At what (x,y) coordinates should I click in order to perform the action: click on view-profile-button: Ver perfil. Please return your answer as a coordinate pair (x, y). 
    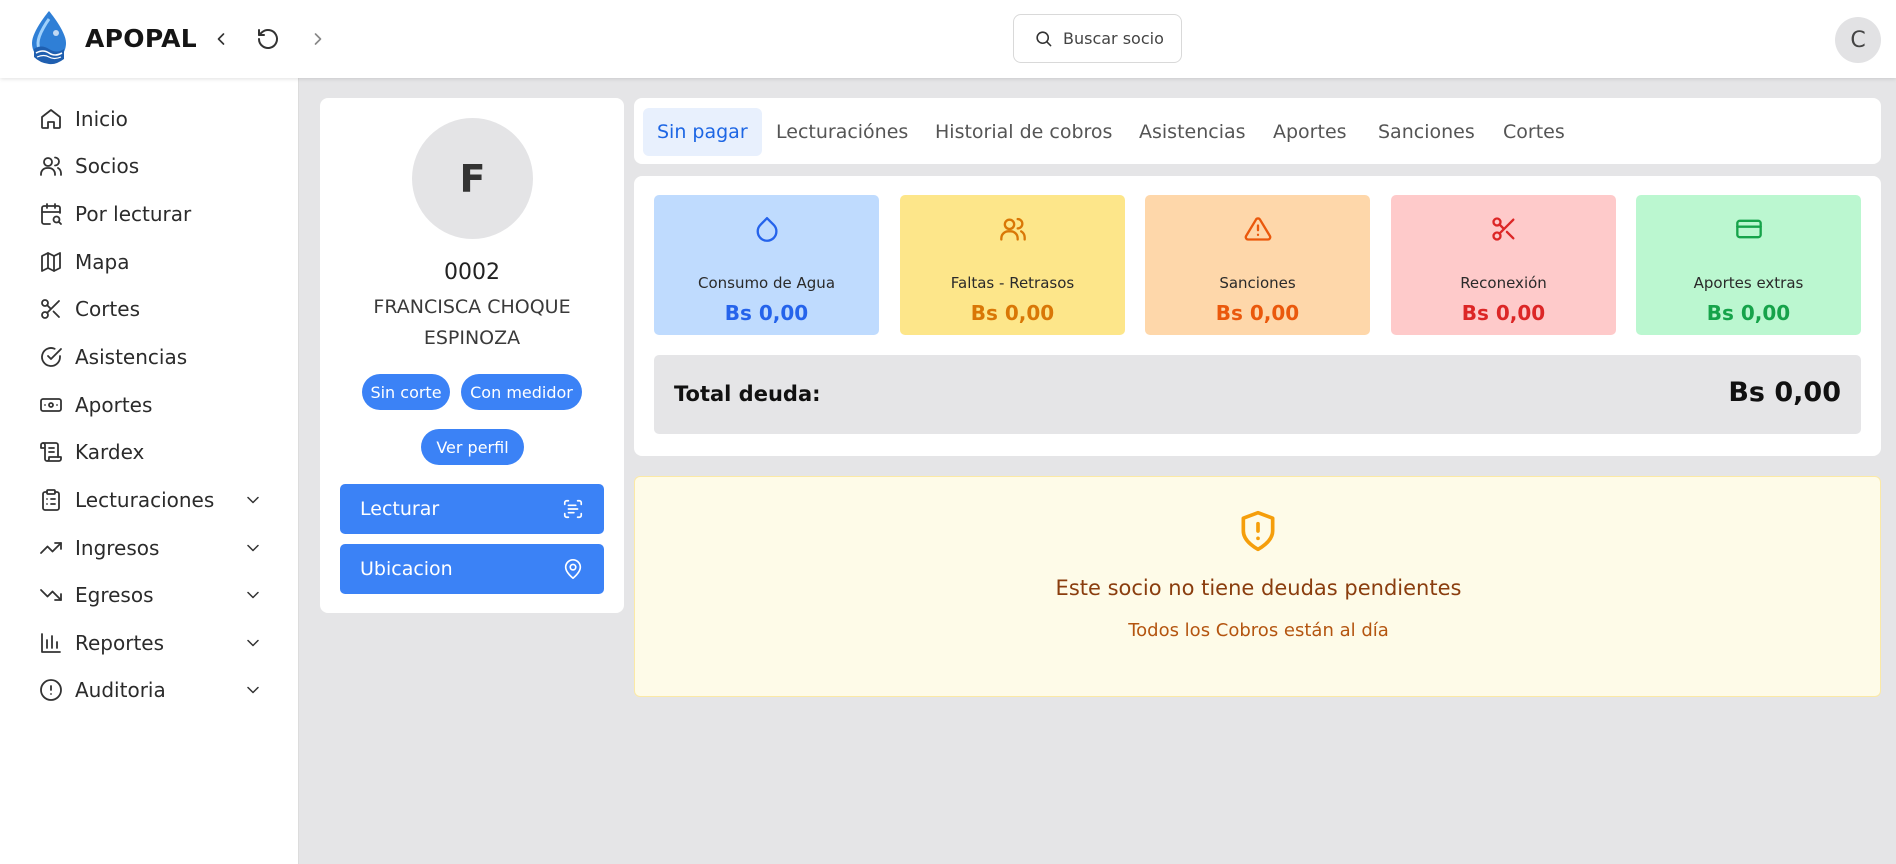
    Looking at the image, I should click on (472, 447).